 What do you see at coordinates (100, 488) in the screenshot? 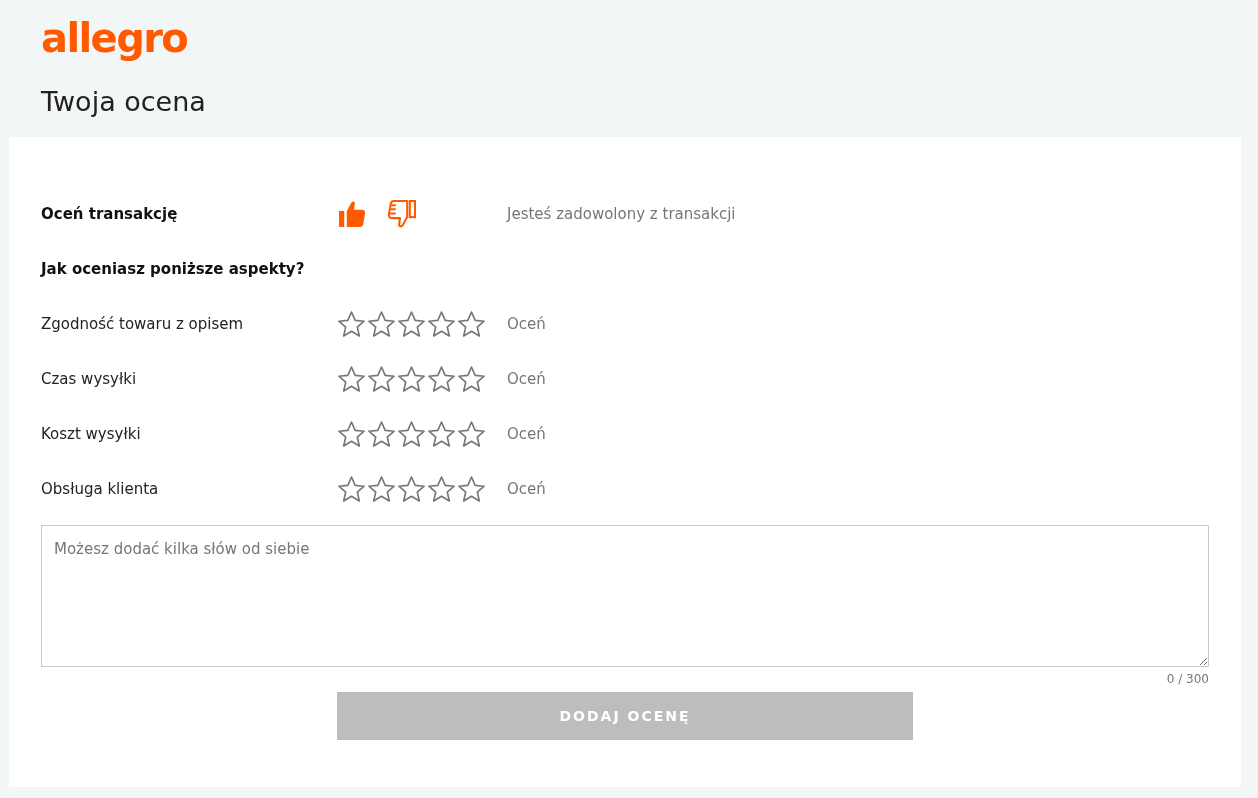
I see `aspect-label: Obsługa klienta` at bounding box center [100, 488].